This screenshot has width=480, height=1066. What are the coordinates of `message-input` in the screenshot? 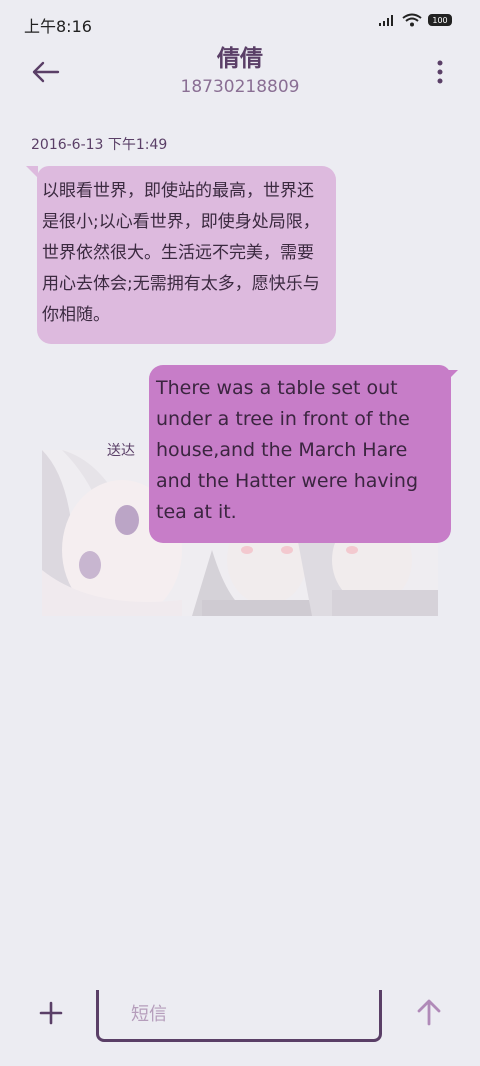 It's located at (239, 1016).